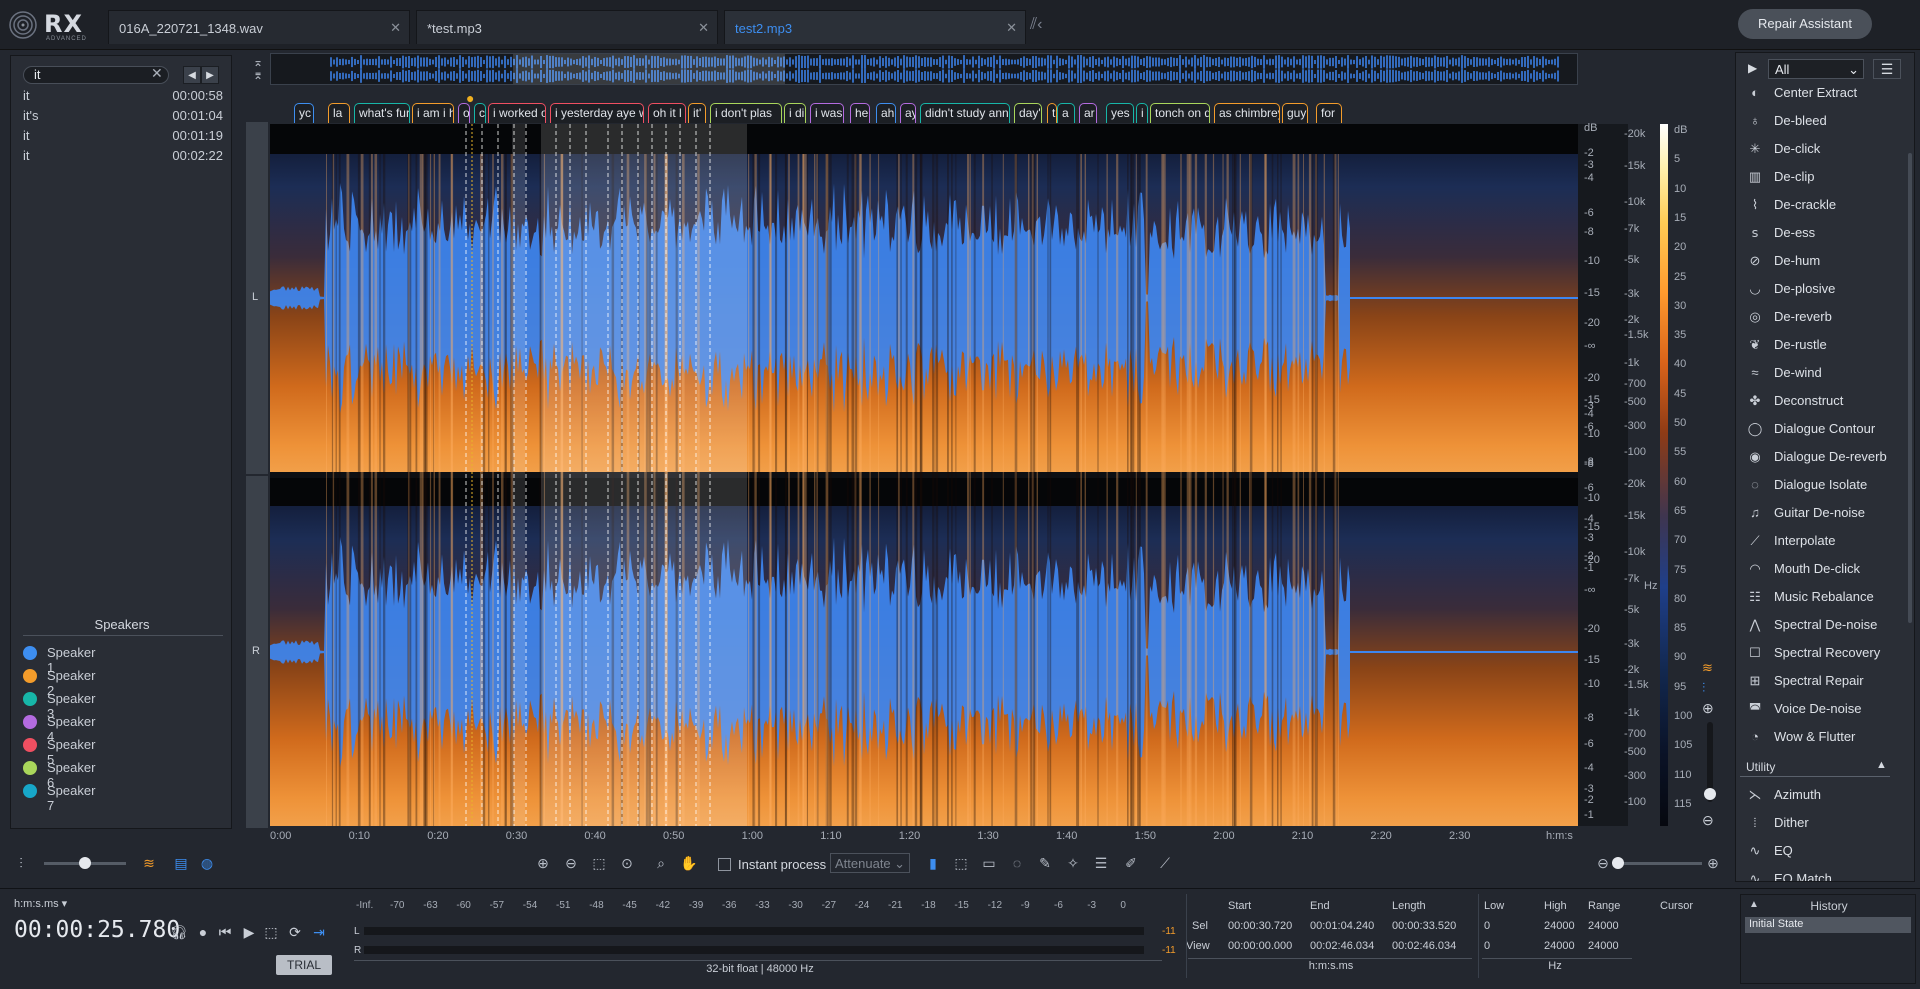  I want to click on sel-length: 00:00:33.520, so click(1424, 926).